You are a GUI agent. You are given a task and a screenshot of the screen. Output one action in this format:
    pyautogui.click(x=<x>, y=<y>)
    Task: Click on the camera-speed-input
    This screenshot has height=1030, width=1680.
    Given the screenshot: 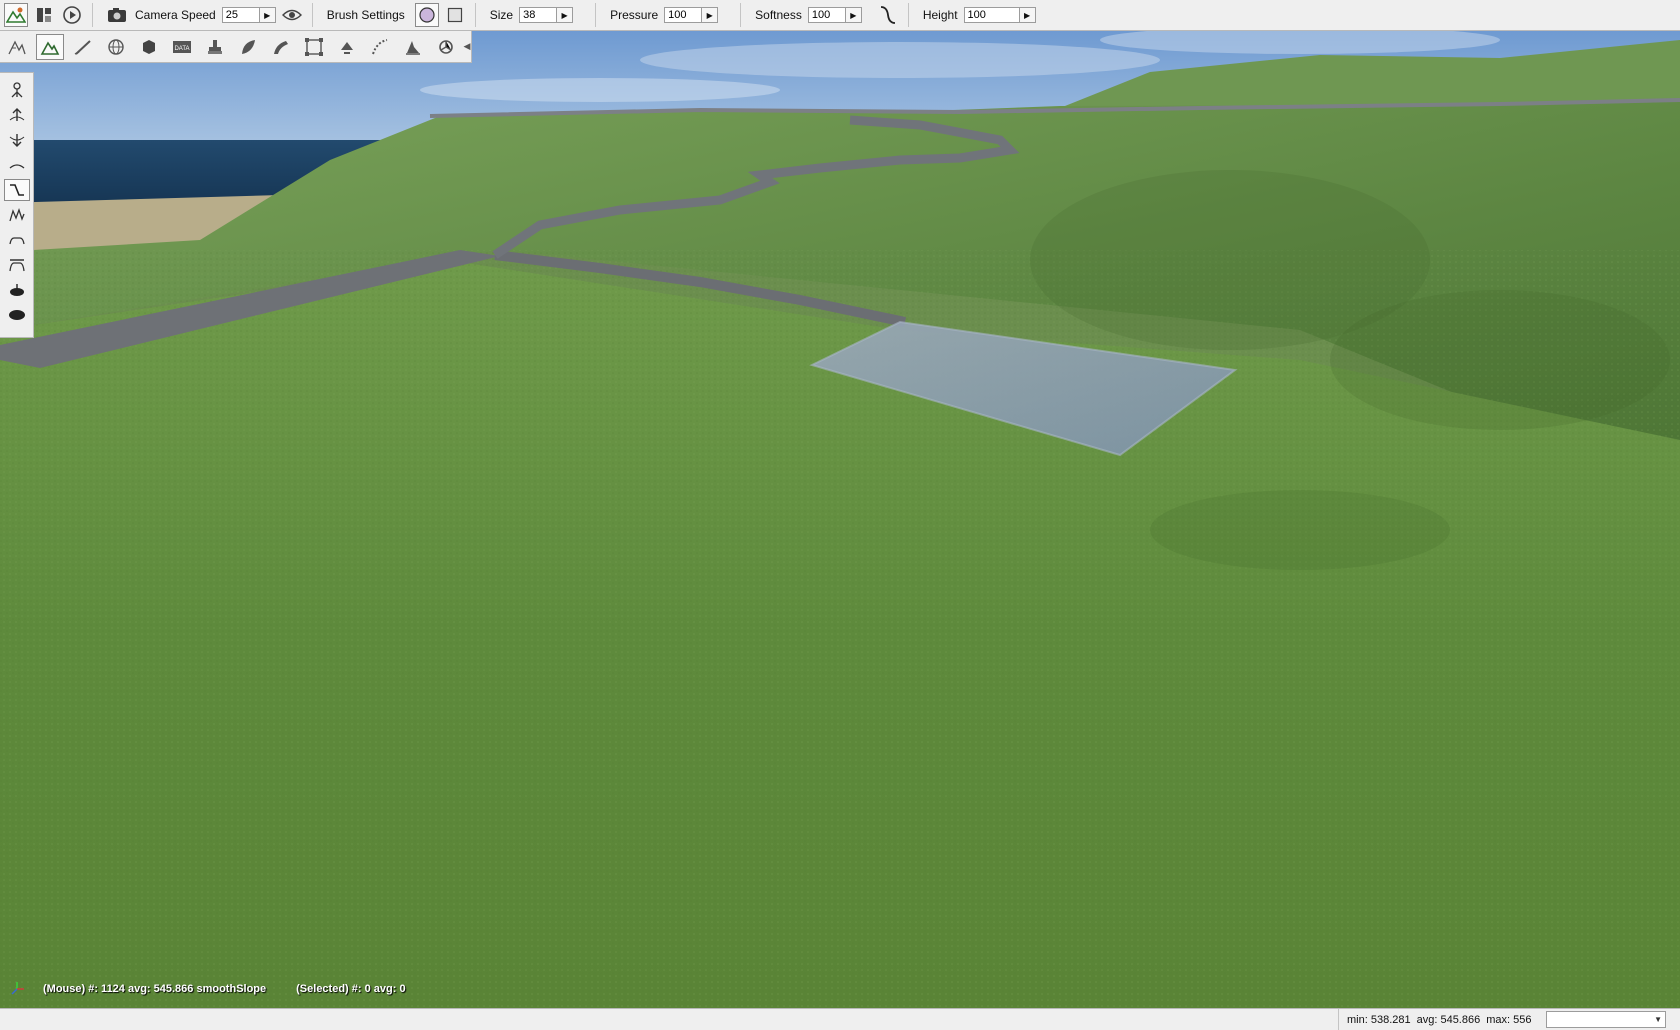 What is the action you would take?
    pyautogui.click(x=240, y=15)
    